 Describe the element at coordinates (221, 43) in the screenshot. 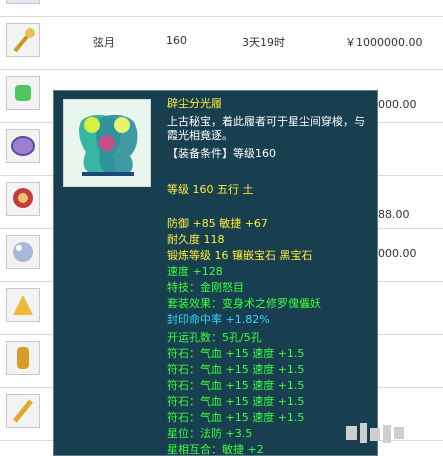

I see `item-row: 弦月 160 3天19时 ￥1000000.00` at that location.